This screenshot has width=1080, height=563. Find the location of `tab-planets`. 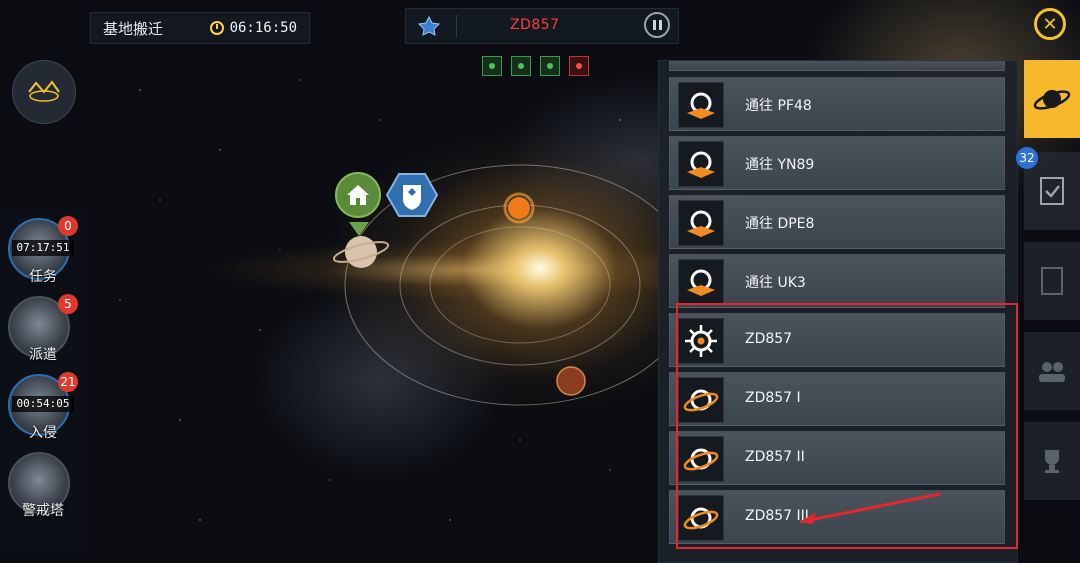

tab-planets is located at coordinates (1052, 99).